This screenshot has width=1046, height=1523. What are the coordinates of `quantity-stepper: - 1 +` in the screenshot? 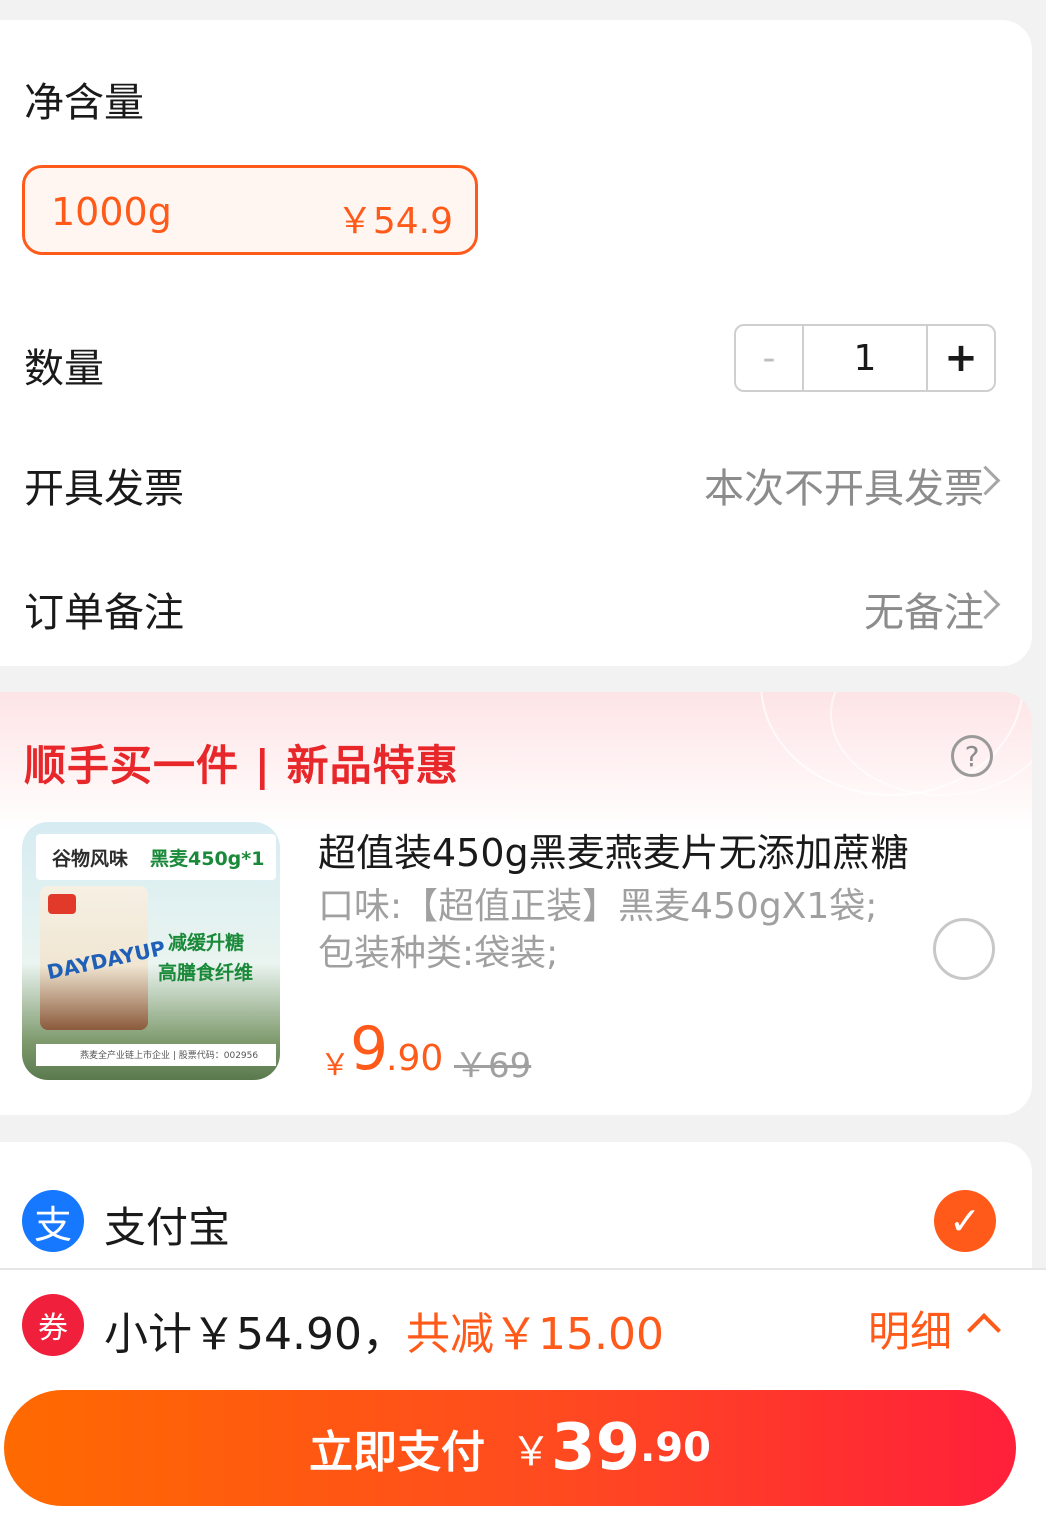 It's located at (865, 358).